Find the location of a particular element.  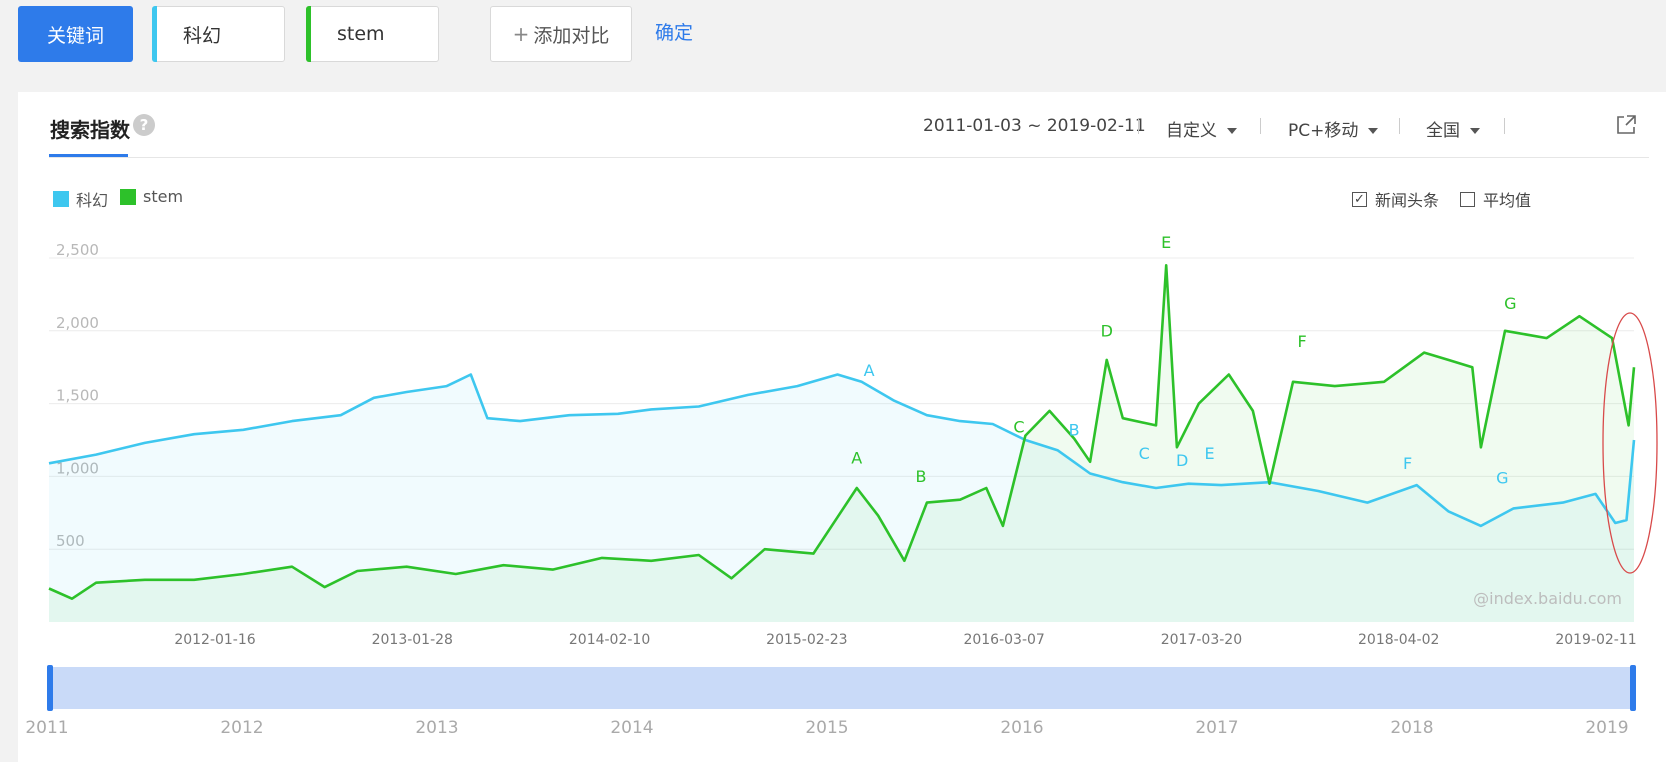

navigator-handle-left is located at coordinates (50, 688).